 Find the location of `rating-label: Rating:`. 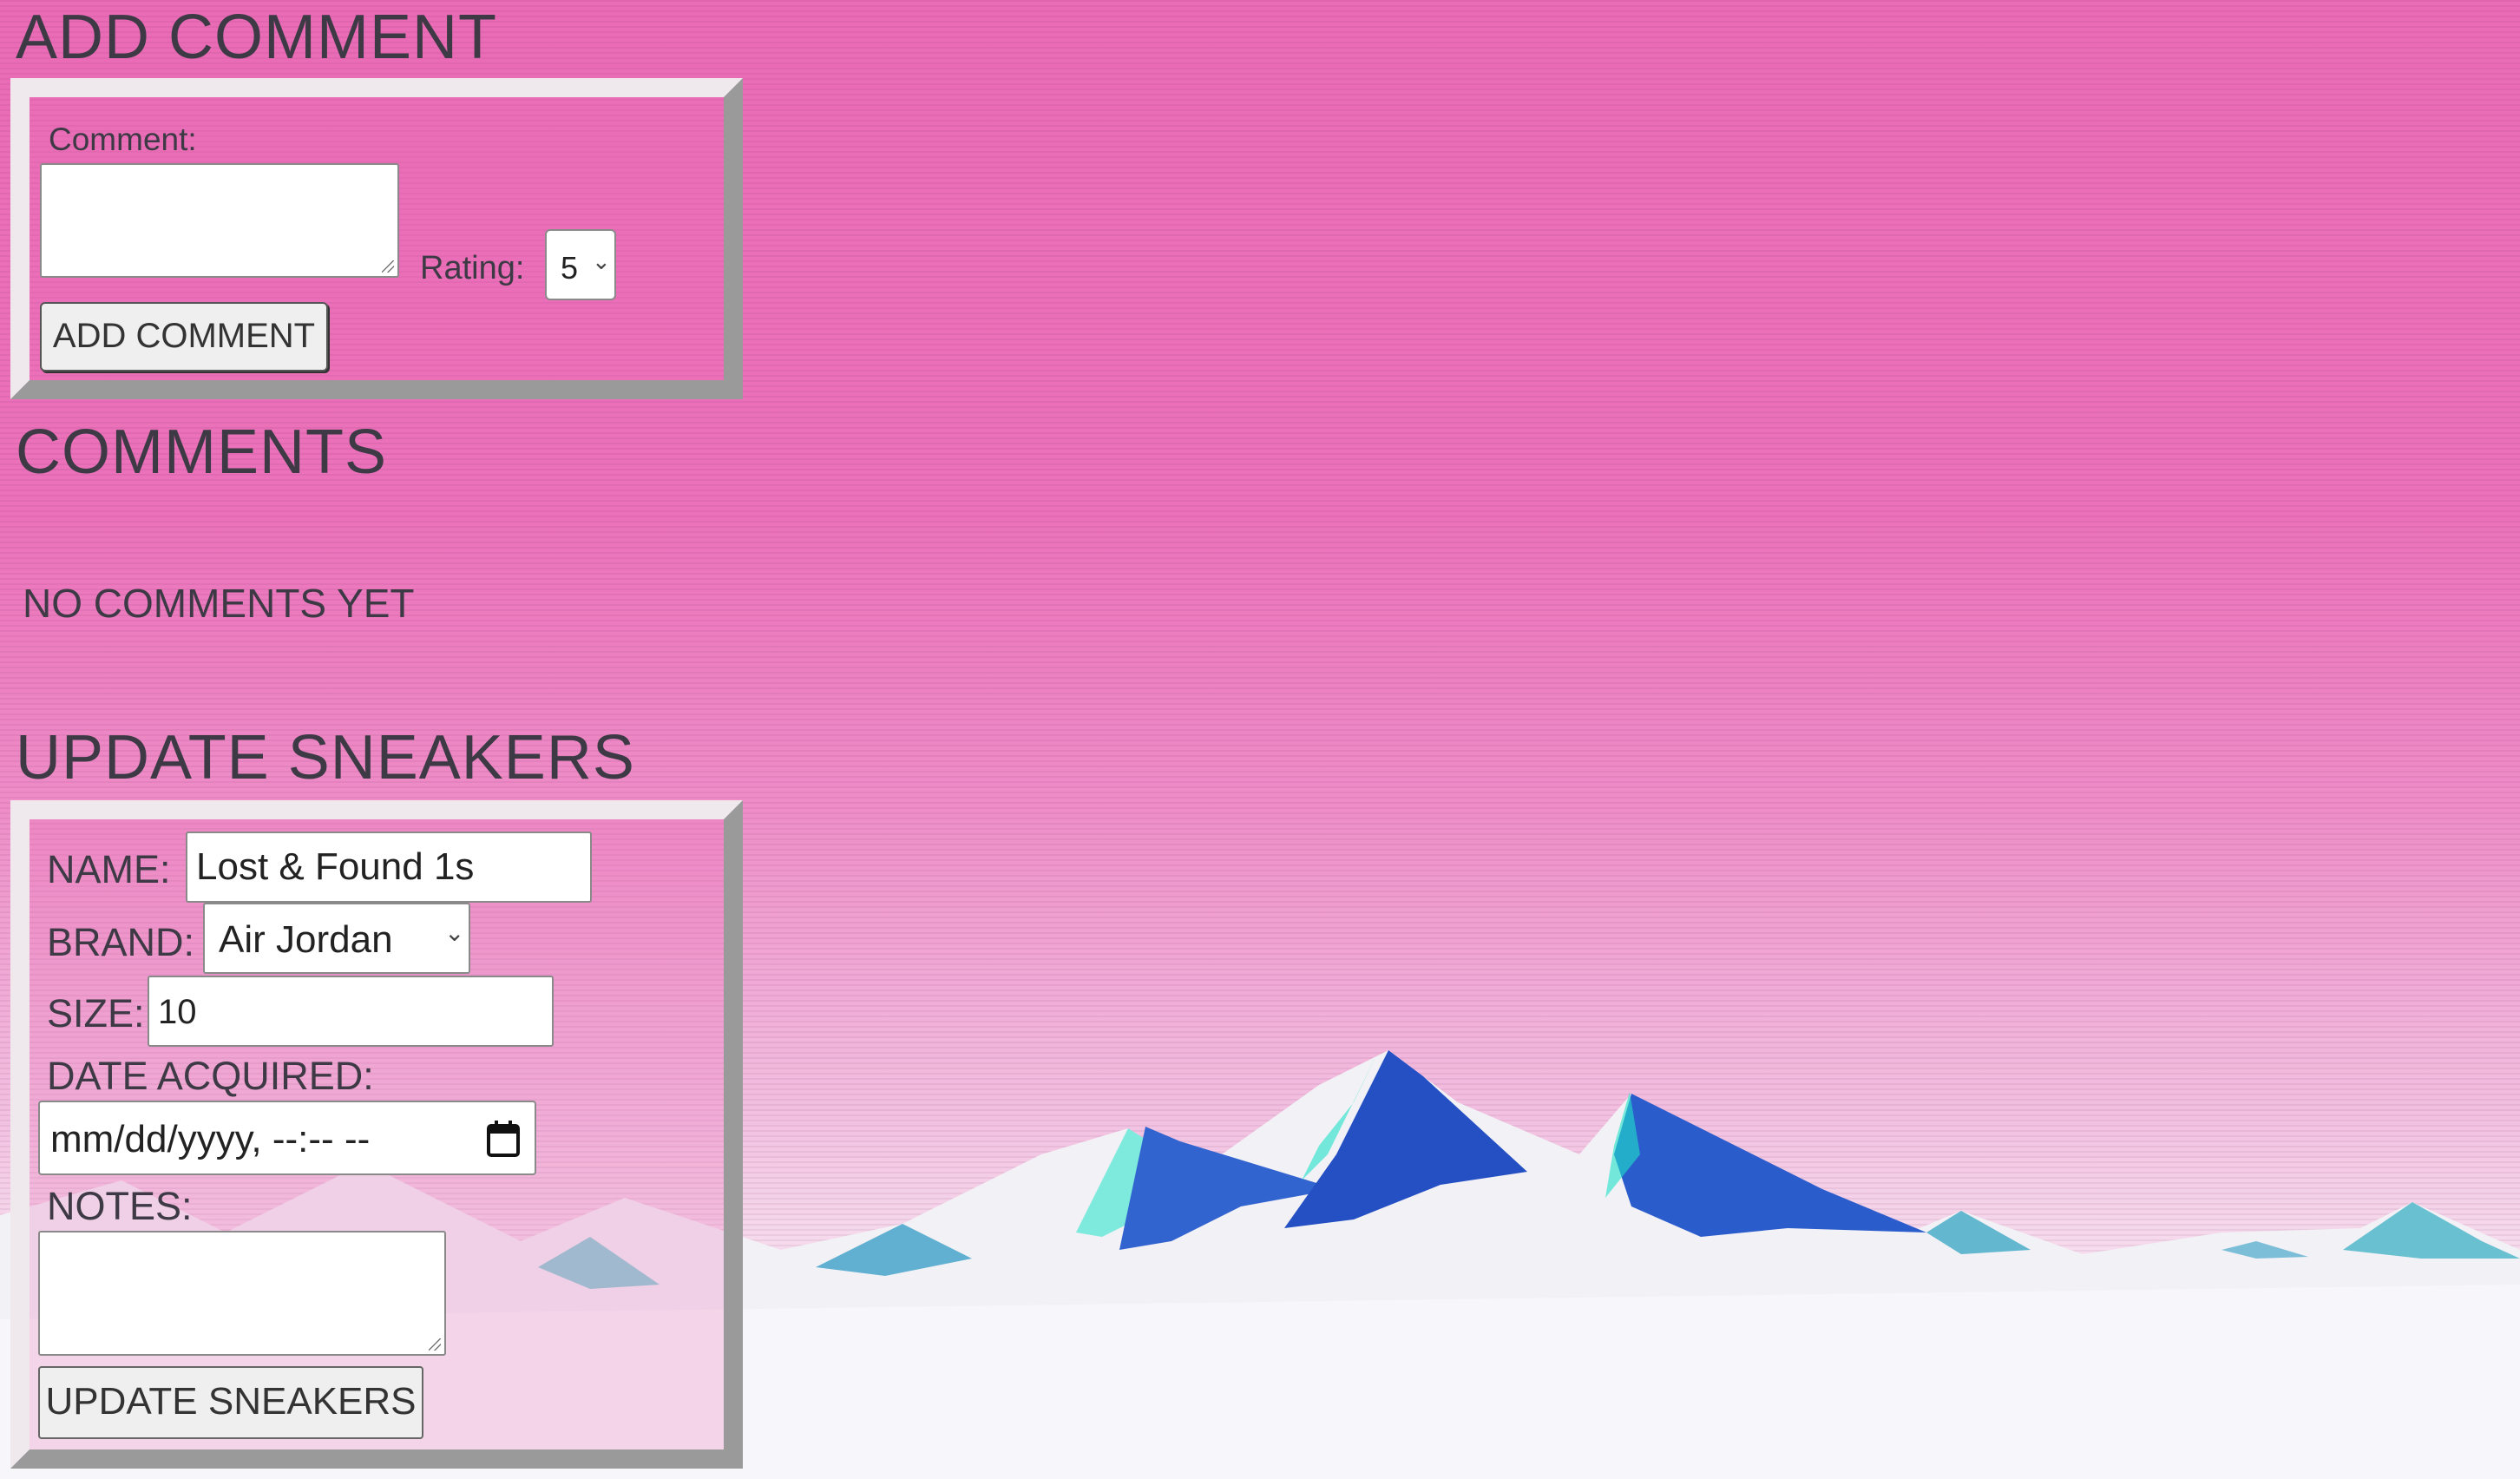

rating-label: Rating: is located at coordinates (472, 268).